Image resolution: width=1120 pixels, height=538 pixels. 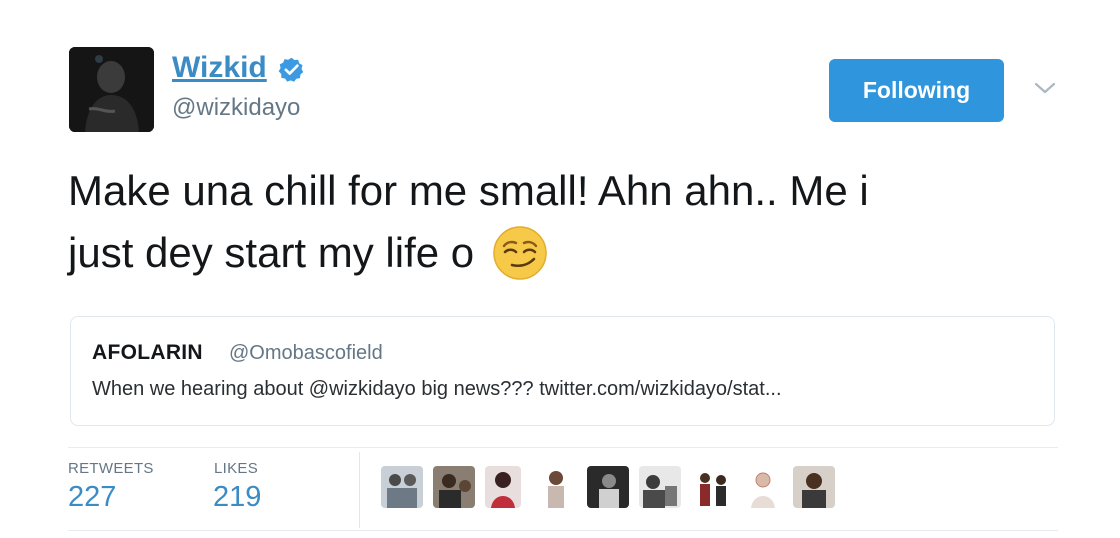 What do you see at coordinates (520, 253) in the screenshot?
I see `smirking-face-emoji-icon` at bounding box center [520, 253].